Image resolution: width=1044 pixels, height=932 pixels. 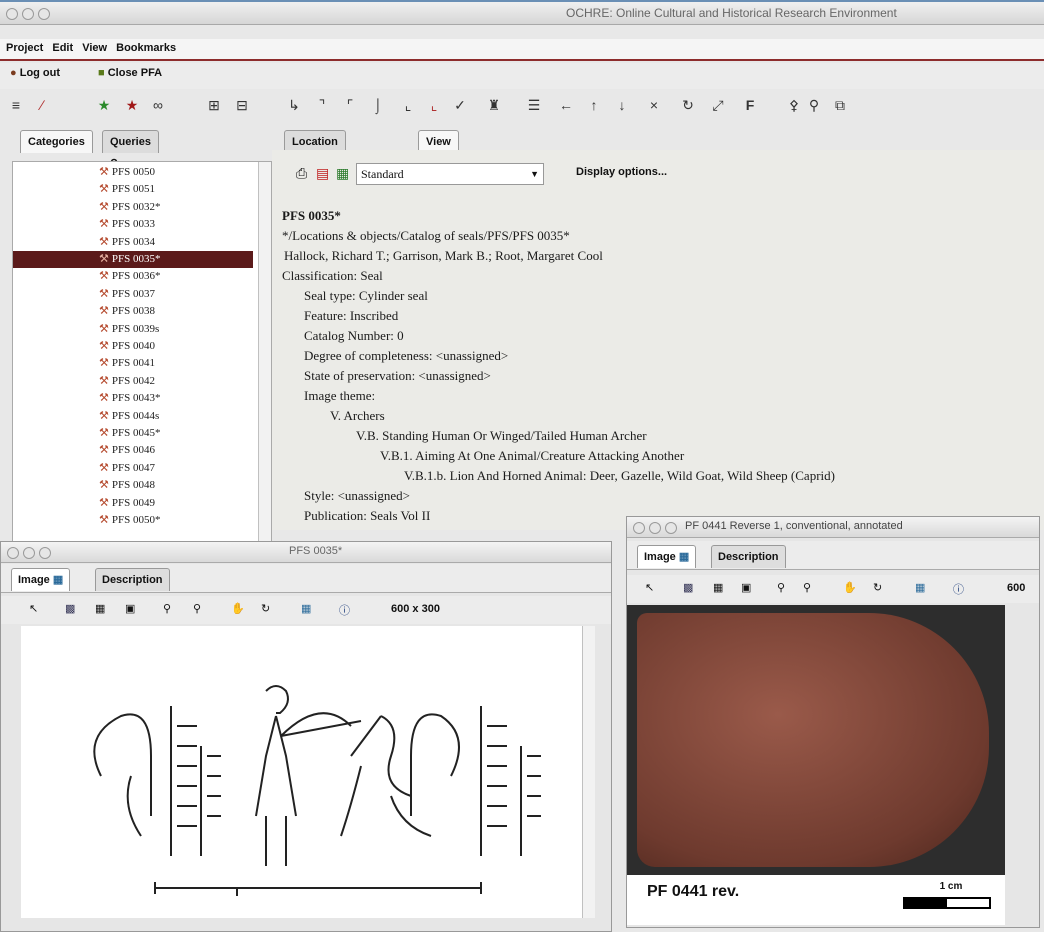 What do you see at coordinates (814, 105) in the screenshot?
I see `search-icon: ⚲` at bounding box center [814, 105].